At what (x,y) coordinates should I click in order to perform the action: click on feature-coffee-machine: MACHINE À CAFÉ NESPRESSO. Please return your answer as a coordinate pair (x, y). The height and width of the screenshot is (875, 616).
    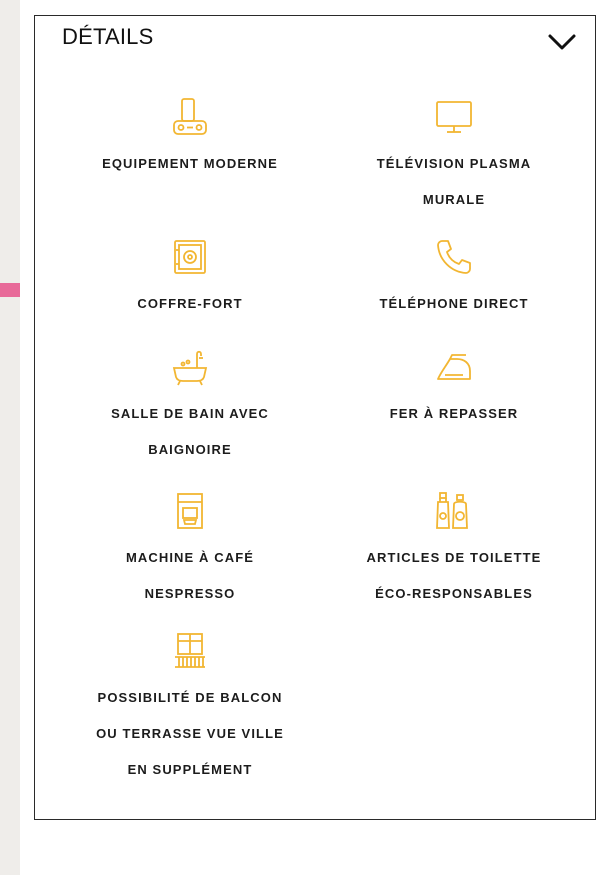
    Looking at the image, I should click on (190, 551).